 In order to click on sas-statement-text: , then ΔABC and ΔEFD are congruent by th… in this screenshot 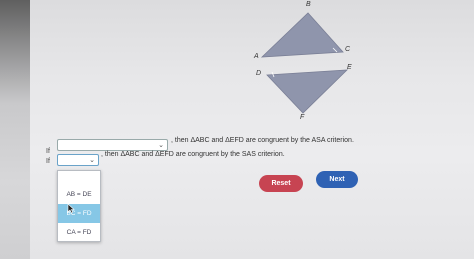, I will do `click(193, 154)`.